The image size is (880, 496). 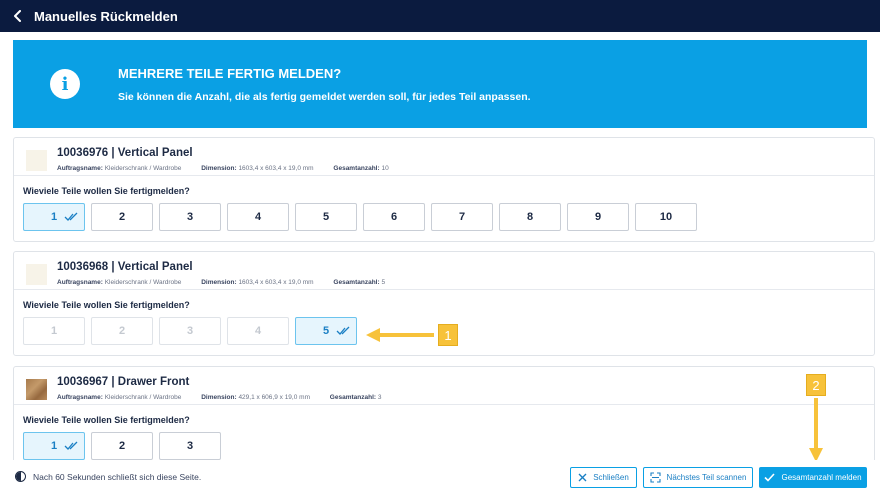 What do you see at coordinates (20, 476) in the screenshot?
I see `timer-icon` at bounding box center [20, 476].